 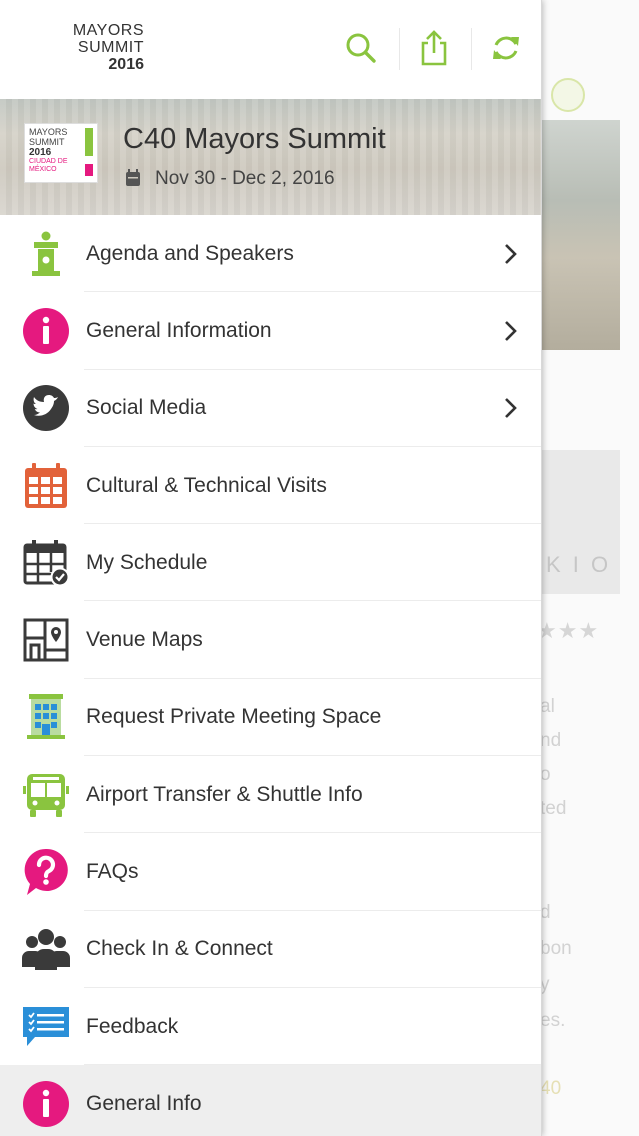 What do you see at coordinates (190, 253) in the screenshot?
I see `menu-item-label: Agenda and Speakers` at bounding box center [190, 253].